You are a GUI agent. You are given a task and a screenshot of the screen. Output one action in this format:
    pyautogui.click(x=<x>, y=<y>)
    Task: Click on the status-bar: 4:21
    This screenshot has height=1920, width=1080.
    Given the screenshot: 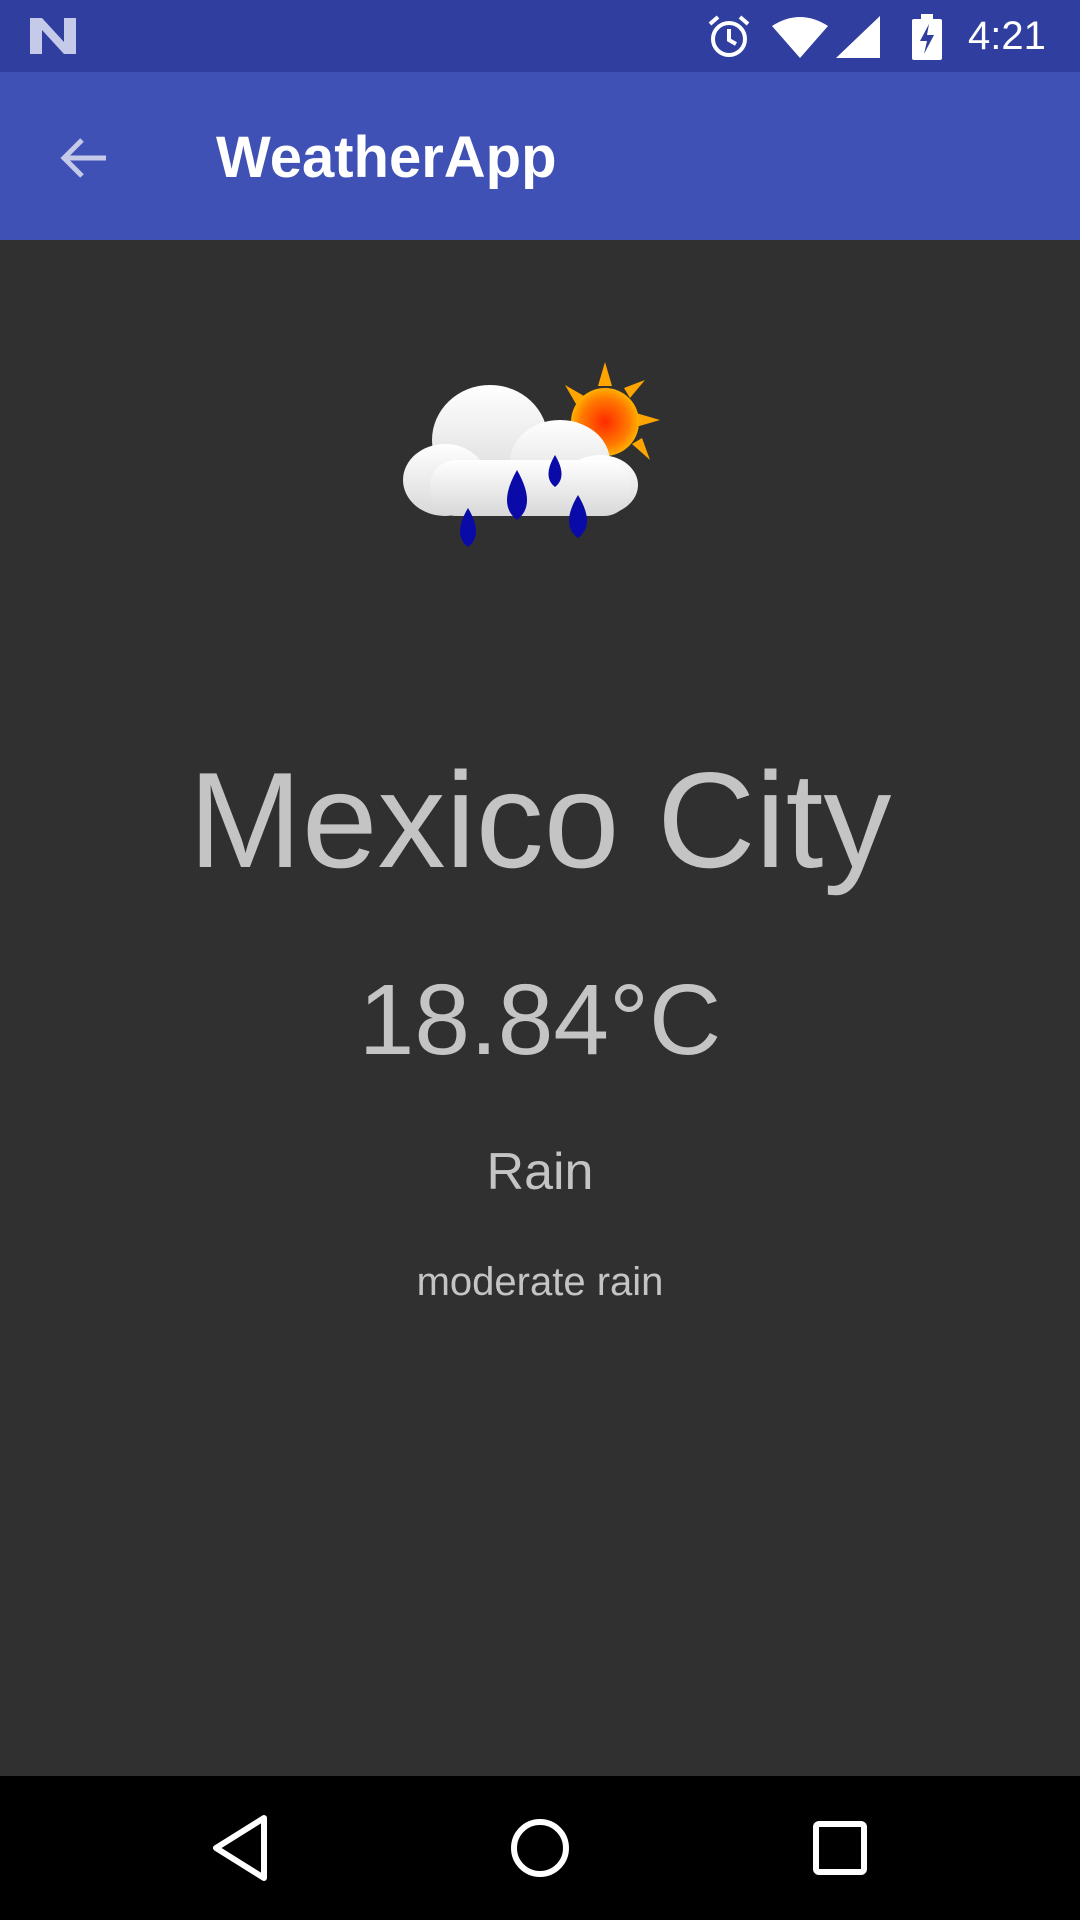 What is the action you would take?
    pyautogui.click(x=540, y=36)
    